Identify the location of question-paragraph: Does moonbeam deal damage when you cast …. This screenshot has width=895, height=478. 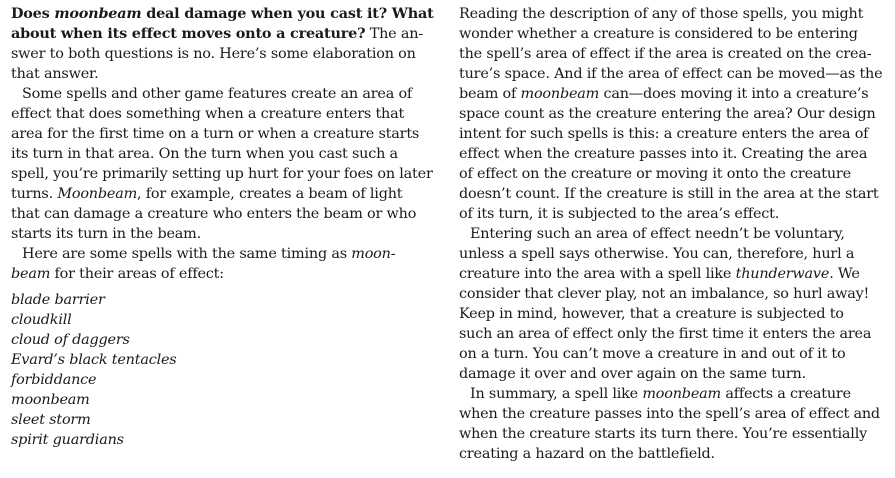
(222, 44).